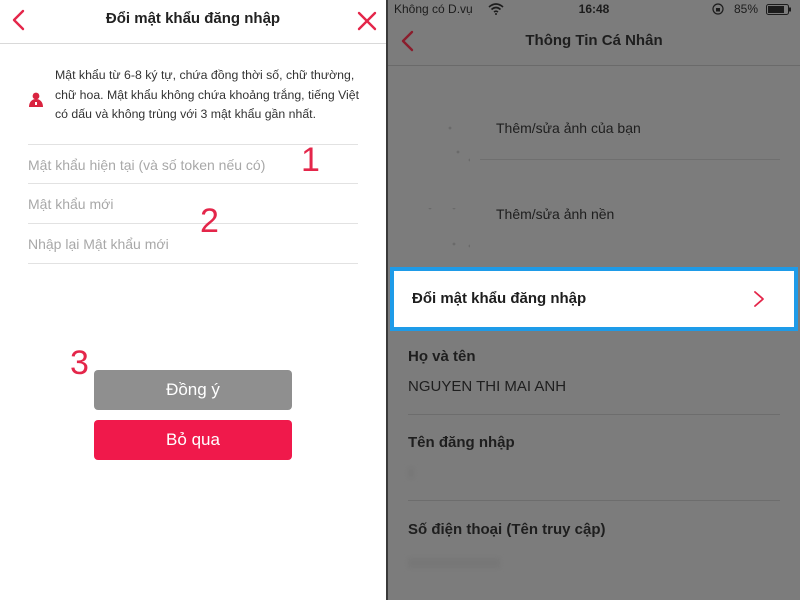  I want to click on close-icon, so click(367, 21).